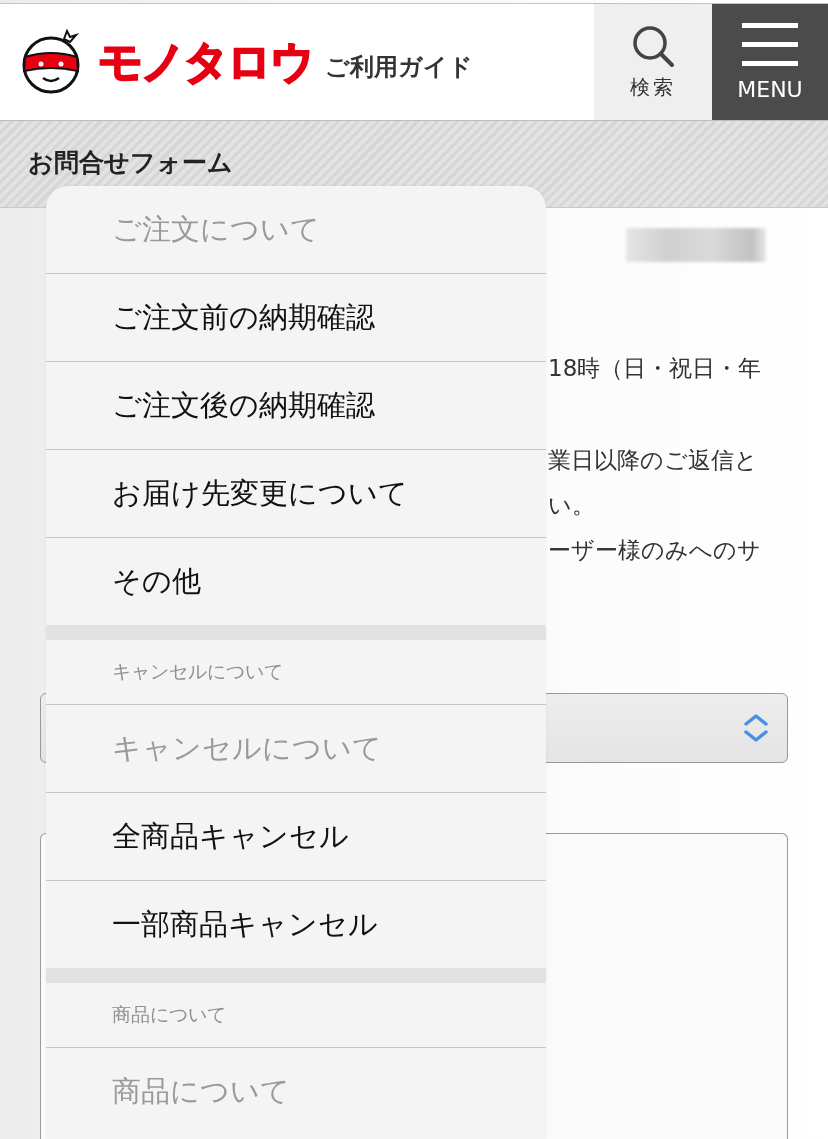 Image resolution: width=828 pixels, height=1139 pixels. Describe the element at coordinates (770, 44) in the screenshot. I see `menu-icon` at that location.